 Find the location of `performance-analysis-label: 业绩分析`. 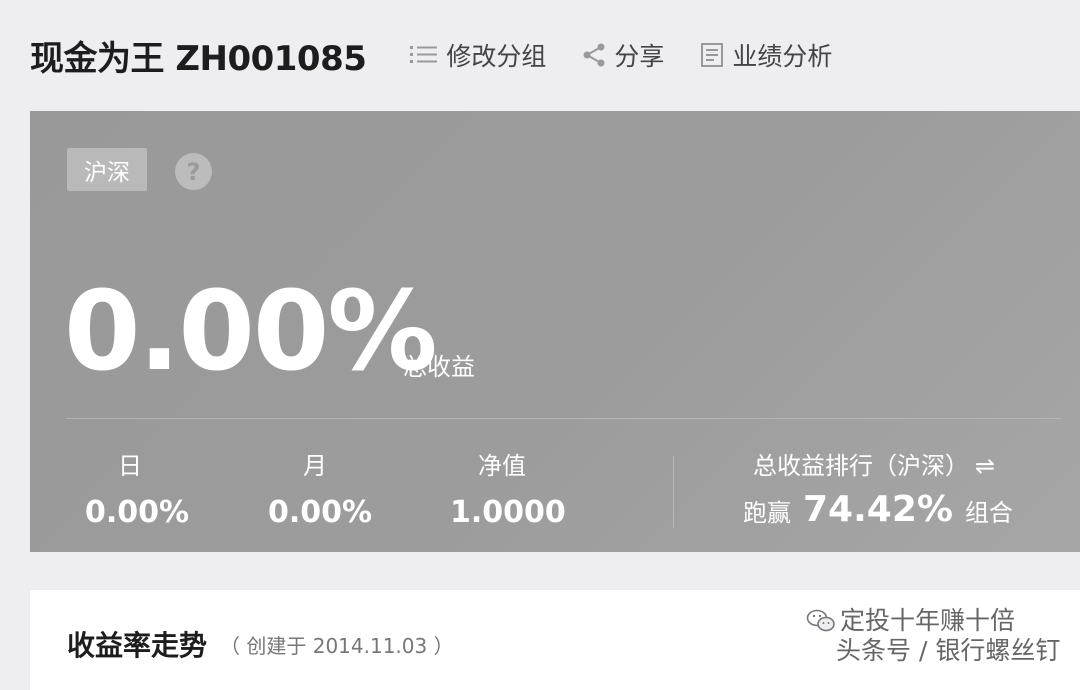

performance-analysis-label: 业绩分析 is located at coordinates (782, 56).